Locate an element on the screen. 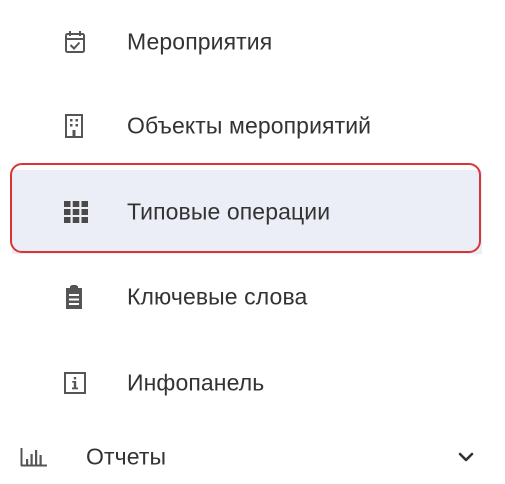 This screenshot has height=484, width=505. menu-item-label: Ключевые слова is located at coordinates (217, 296).